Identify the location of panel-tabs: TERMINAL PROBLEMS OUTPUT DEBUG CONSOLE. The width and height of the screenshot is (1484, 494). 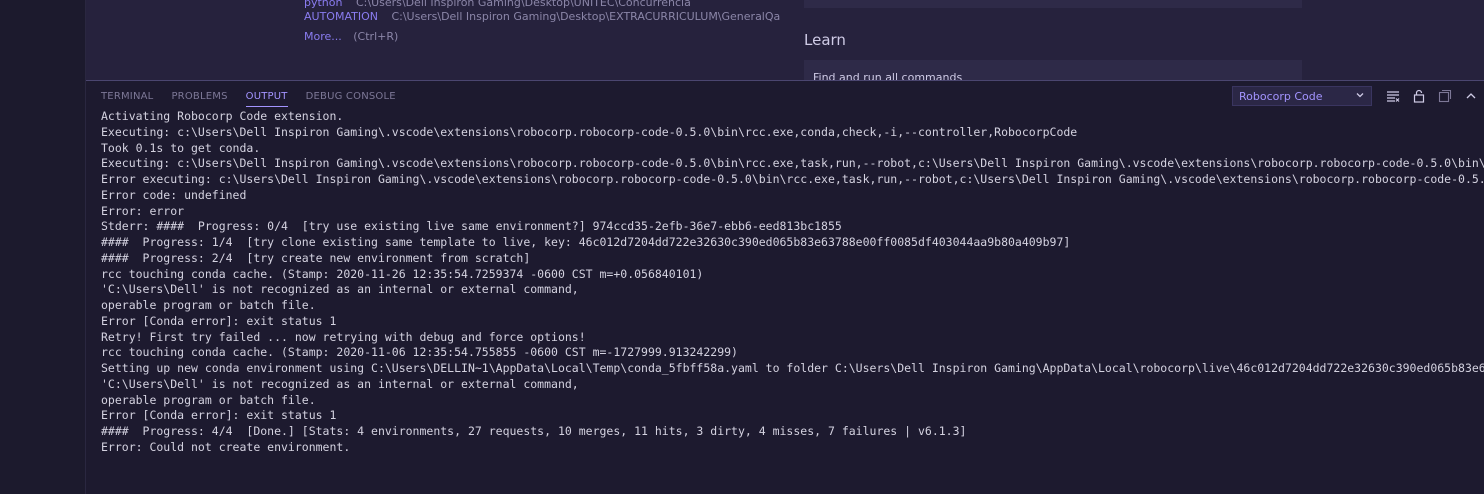
(248, 100).